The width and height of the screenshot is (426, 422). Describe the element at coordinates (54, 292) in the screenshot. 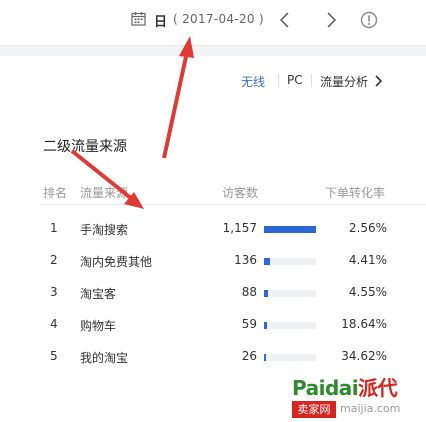

I see `rank-cell: 3` at that location.